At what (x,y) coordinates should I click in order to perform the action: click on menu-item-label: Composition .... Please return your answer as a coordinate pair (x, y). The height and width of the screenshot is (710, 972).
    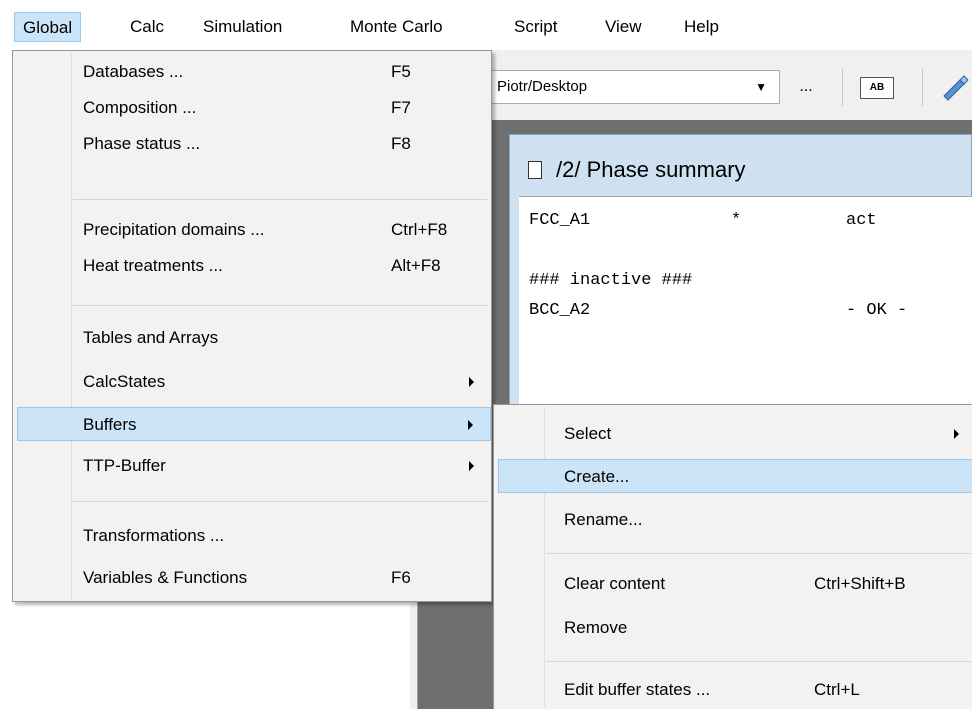
    Looking at the image, I should click on (140, 107).